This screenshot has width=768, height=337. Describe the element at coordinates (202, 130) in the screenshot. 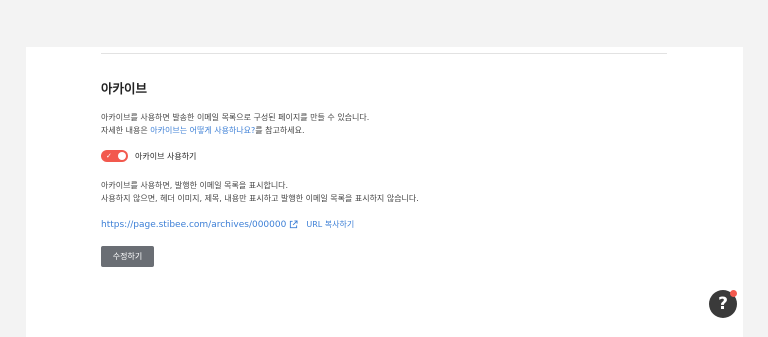

I see `archive-help-link: 아카이브는 어떻게 사용하나요?` at that location.